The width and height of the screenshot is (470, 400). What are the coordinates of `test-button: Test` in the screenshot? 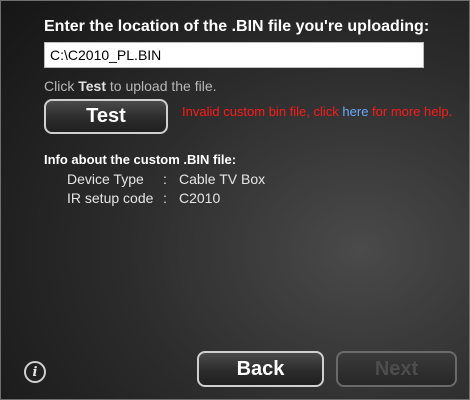 It's located at (106, 116).